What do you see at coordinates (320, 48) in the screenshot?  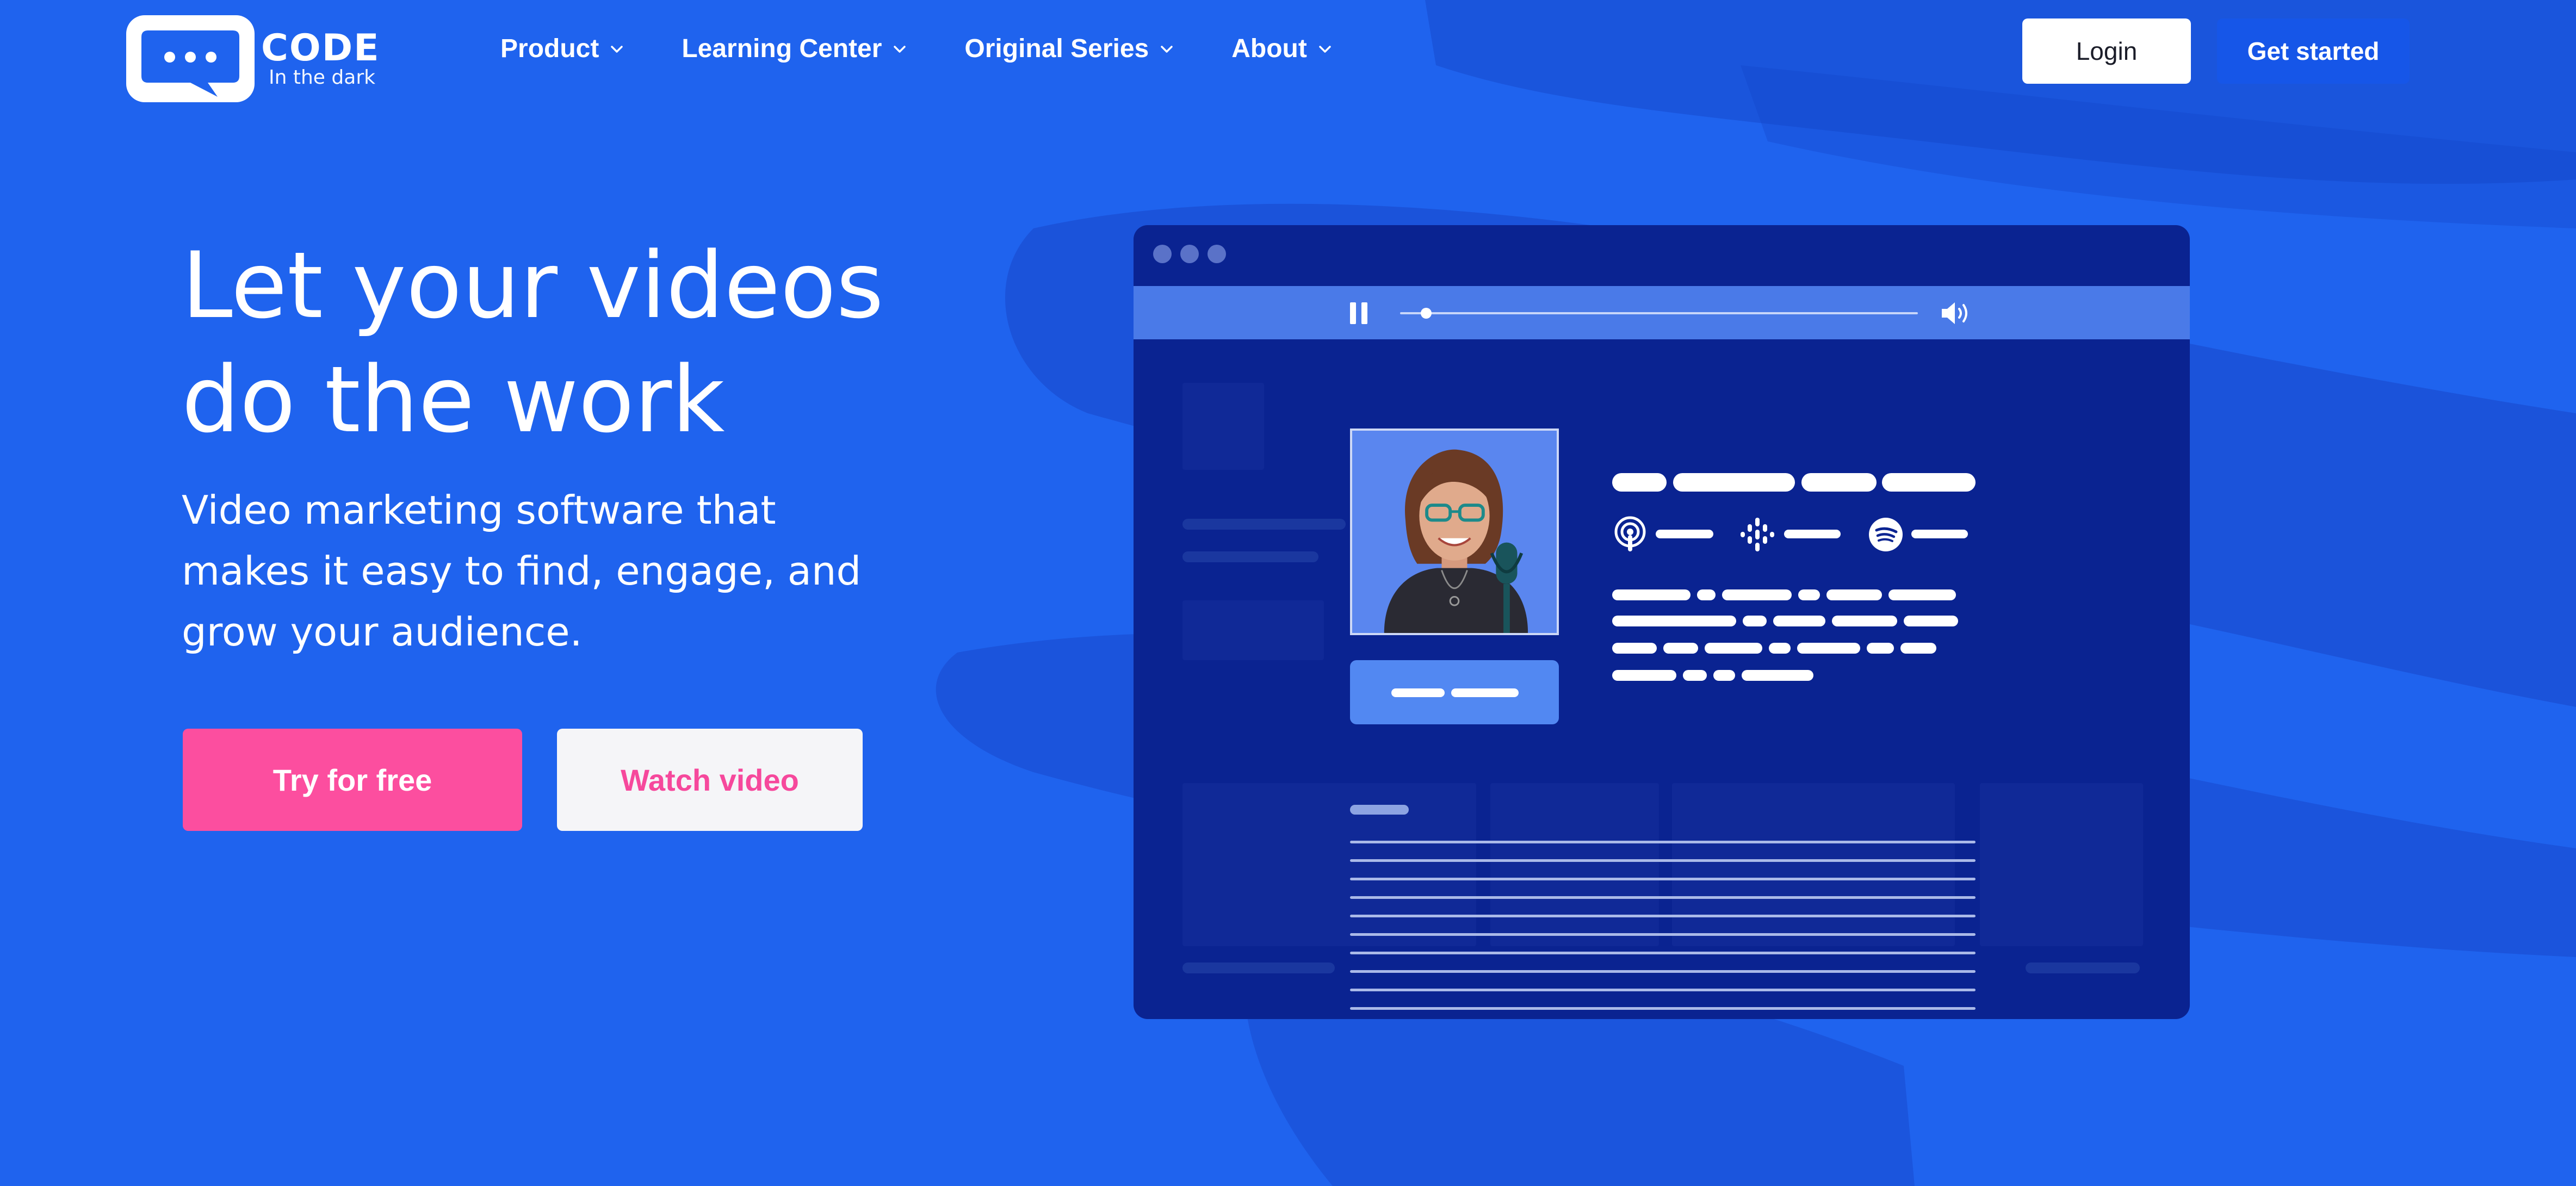 I see `brand-name: CODE` at bounding box center [320, 48].